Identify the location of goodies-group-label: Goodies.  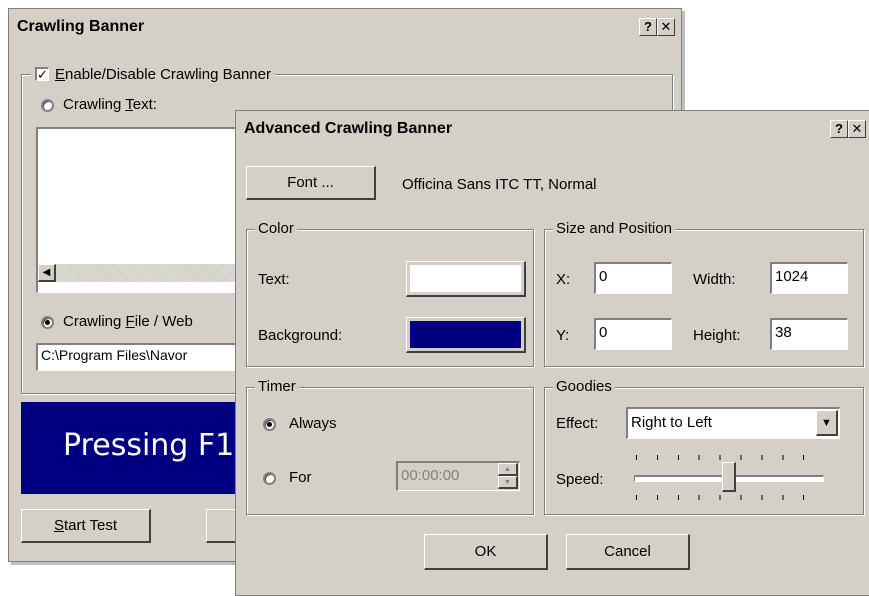
(584, 386).